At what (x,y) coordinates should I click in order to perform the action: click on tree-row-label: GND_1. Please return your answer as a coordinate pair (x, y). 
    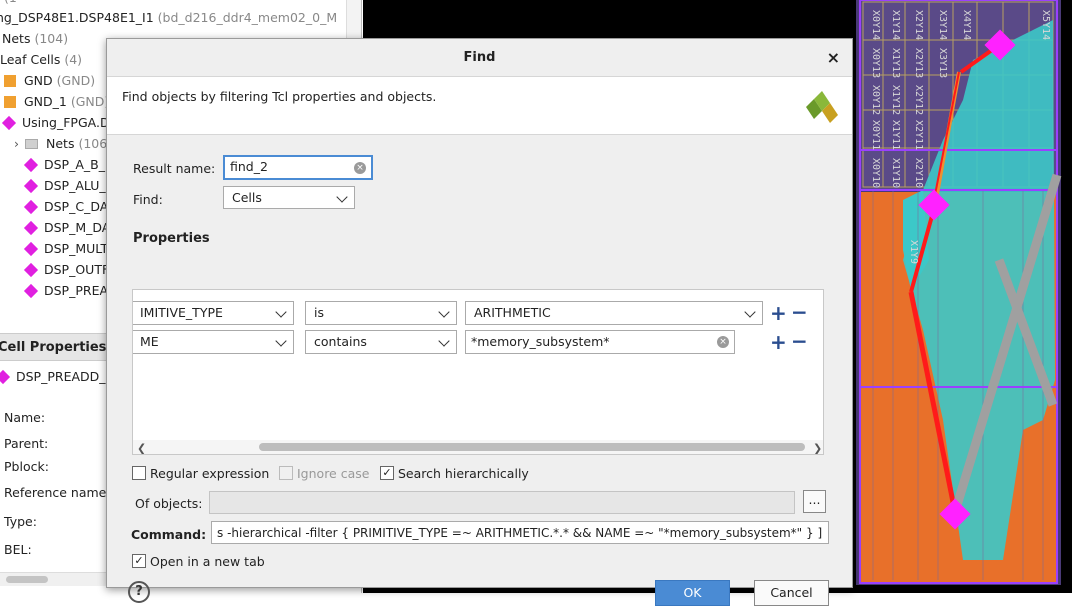
    Looking at the image, I should click on (45, 101).